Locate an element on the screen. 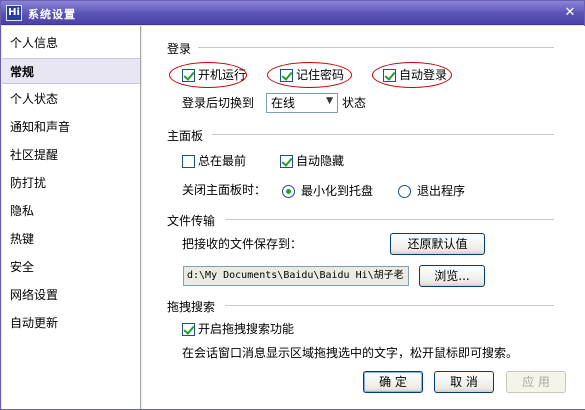 This screenshot has width=585, height=410. always-on-top-checkbox: 总在最前 is located at coordinates (214, 161).